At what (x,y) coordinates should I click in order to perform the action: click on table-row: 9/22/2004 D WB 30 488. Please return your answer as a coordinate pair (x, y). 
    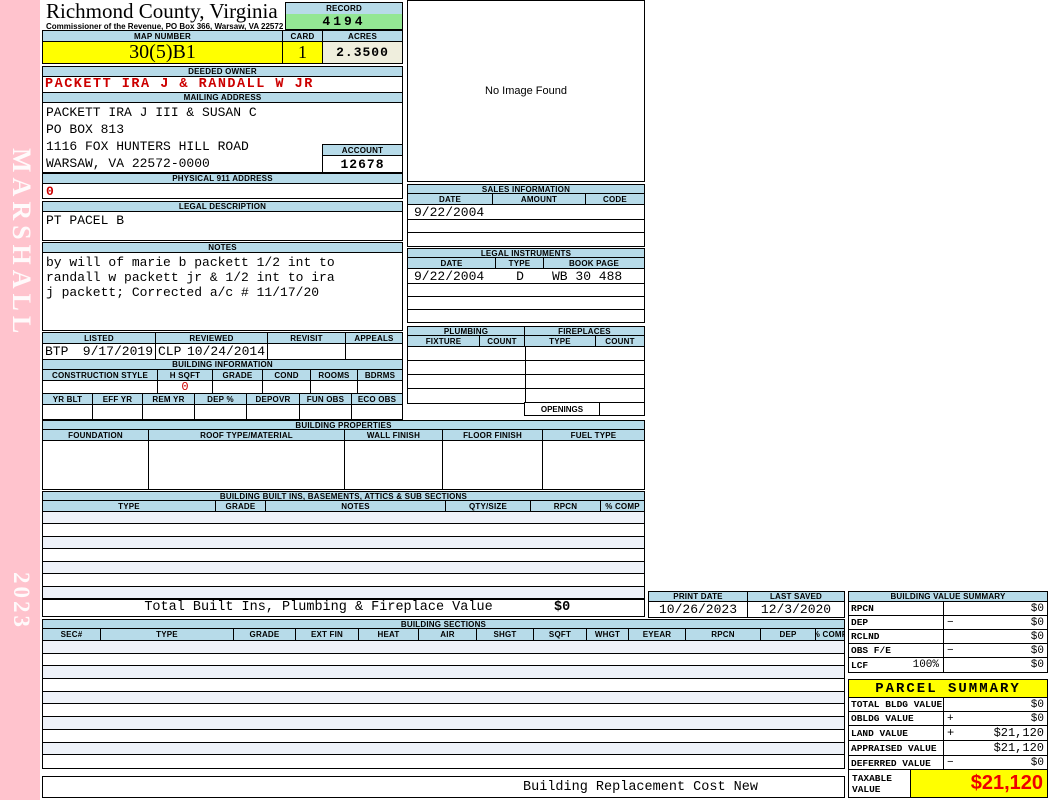
    Looking at the image, I should click on (526, 276).